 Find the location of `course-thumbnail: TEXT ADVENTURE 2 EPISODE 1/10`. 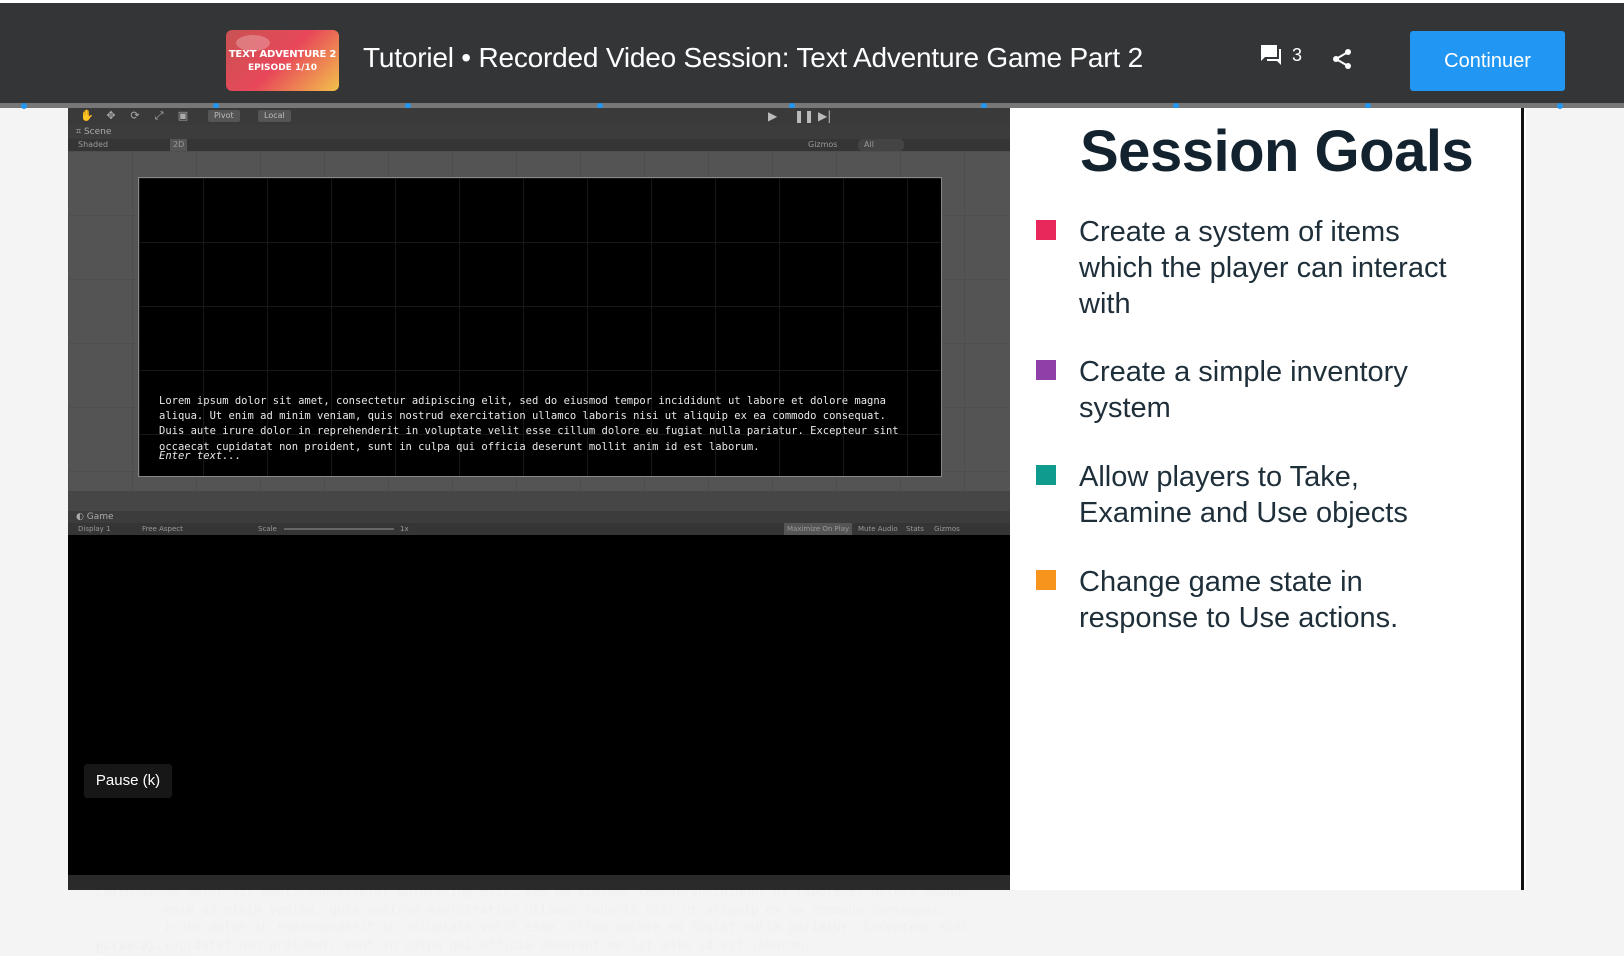

course-thumbnail: TEXT ADVENTURE 2 EPISODE 1/10 is located at coordinates (282, 60).